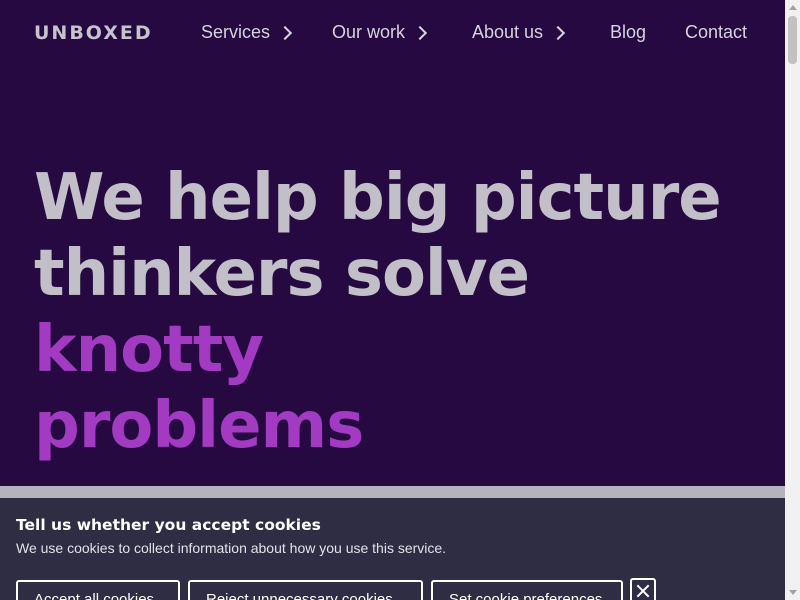 Image resolution: width=800 pixels, height=600 pixels. What do you see at coordinates (792, 40) in the screenshot?
I see `scrollbar-thumb` at bounding box center [792, 40].